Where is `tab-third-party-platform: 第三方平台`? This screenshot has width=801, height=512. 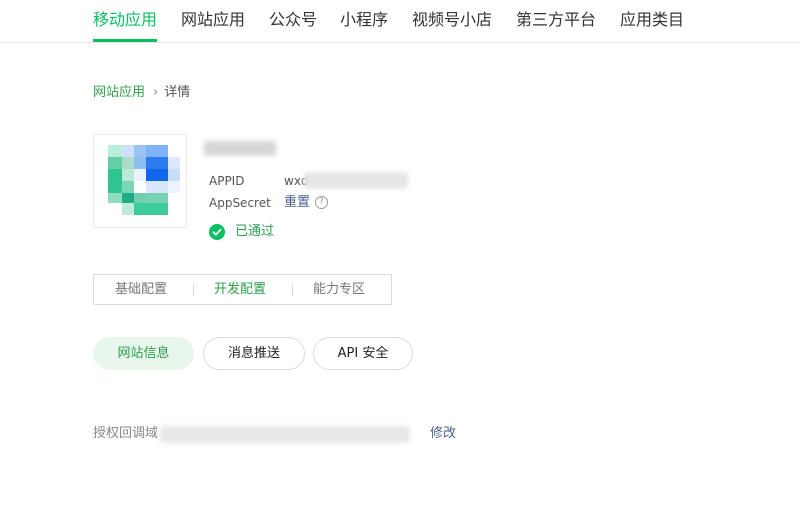
tab-third-party-platform: 第三方平台 is located at coordinates (556, 20).